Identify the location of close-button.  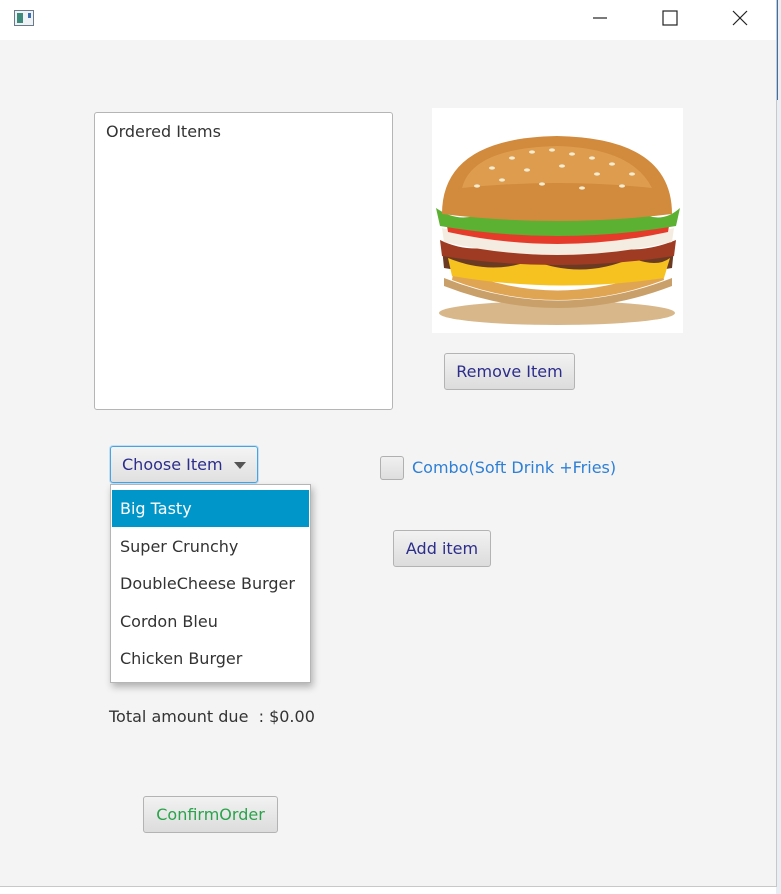
(740, 18).